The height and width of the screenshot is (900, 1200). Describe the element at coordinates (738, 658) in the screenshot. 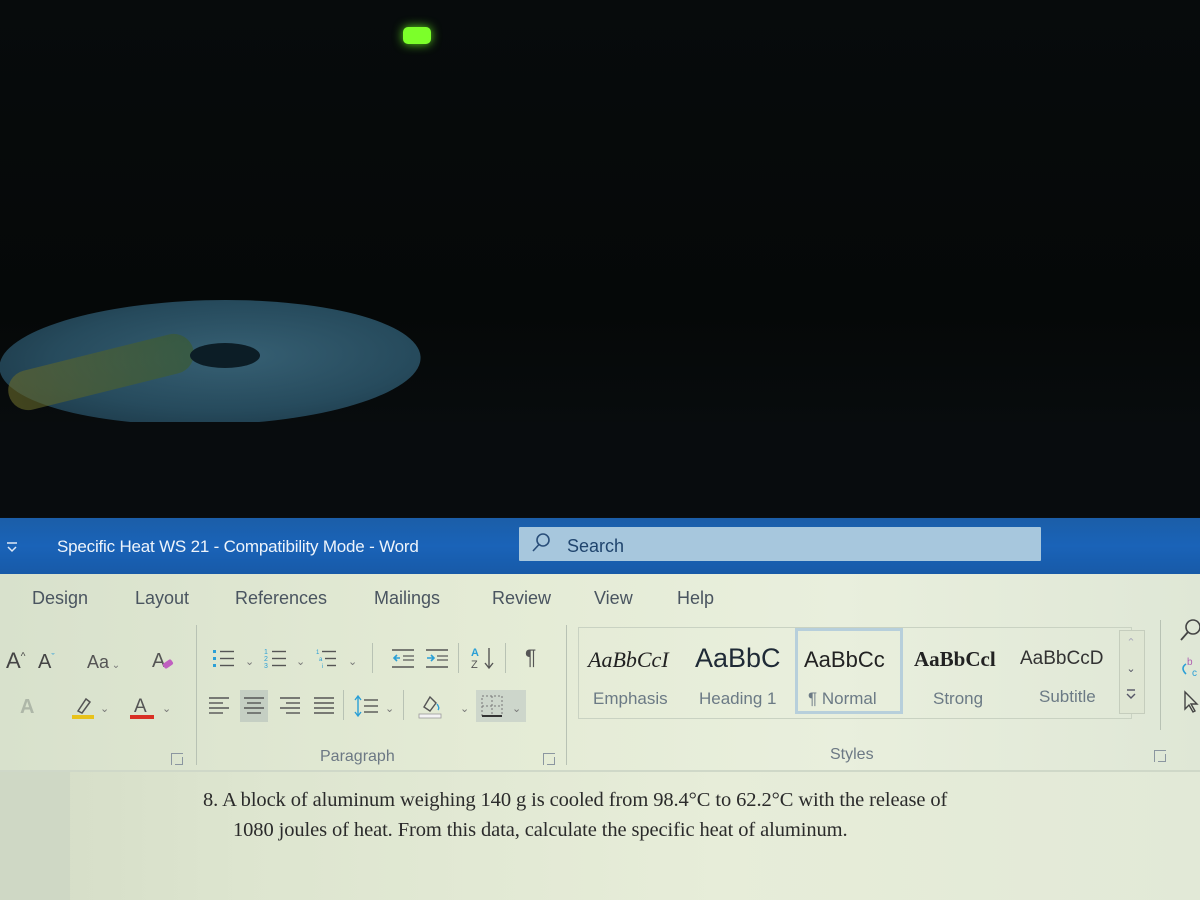

I see `style-preview: AaBbC` at that location.